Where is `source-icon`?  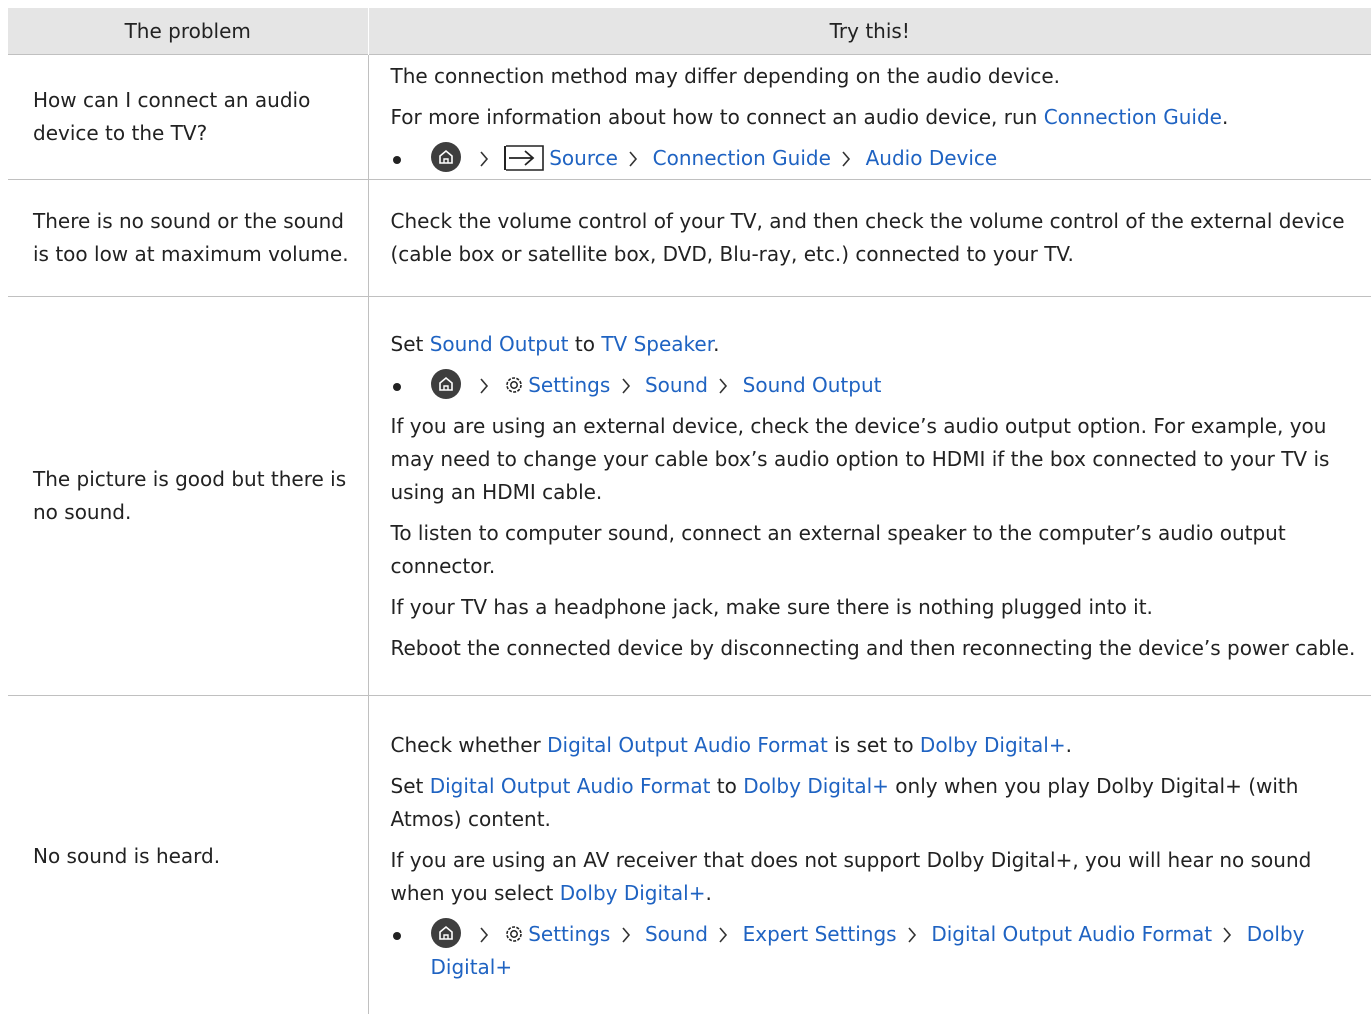
source-icon is located at coordinates (524, 157).